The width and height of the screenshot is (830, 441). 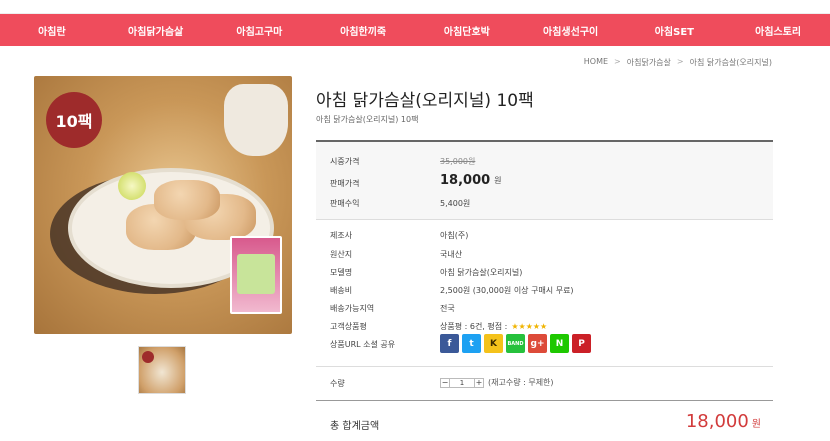 I want to click on total-price-label: 총 합계금액, so click(x=355, y=426).